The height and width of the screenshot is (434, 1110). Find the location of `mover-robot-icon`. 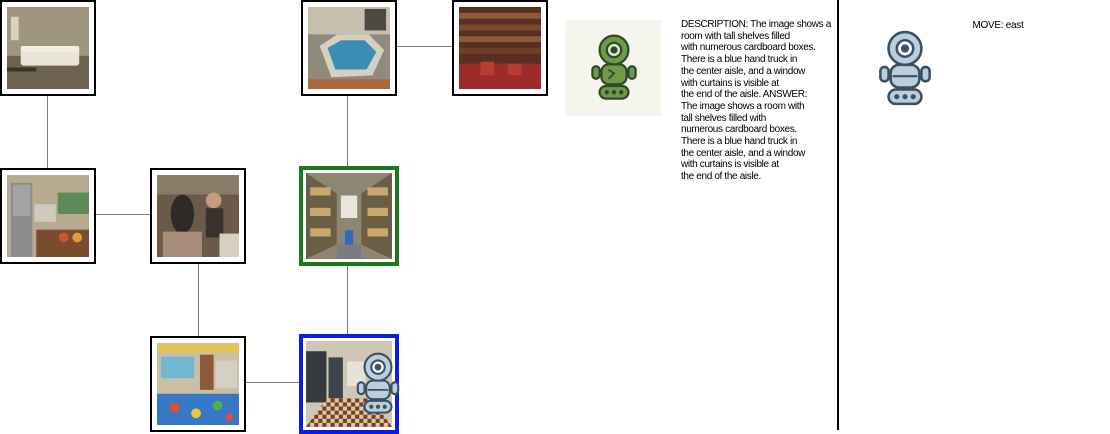

mover-robot-icon is located at coordinates (905, 68).